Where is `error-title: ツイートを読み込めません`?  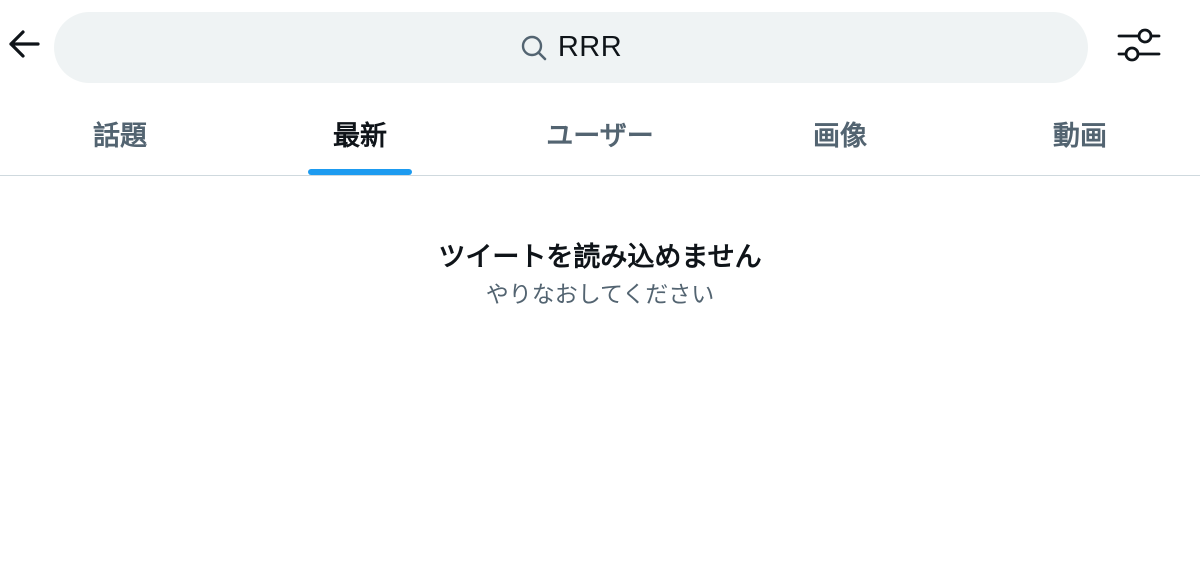 error-title: ツイートを読み込めません is located at coordinates (600, 257).